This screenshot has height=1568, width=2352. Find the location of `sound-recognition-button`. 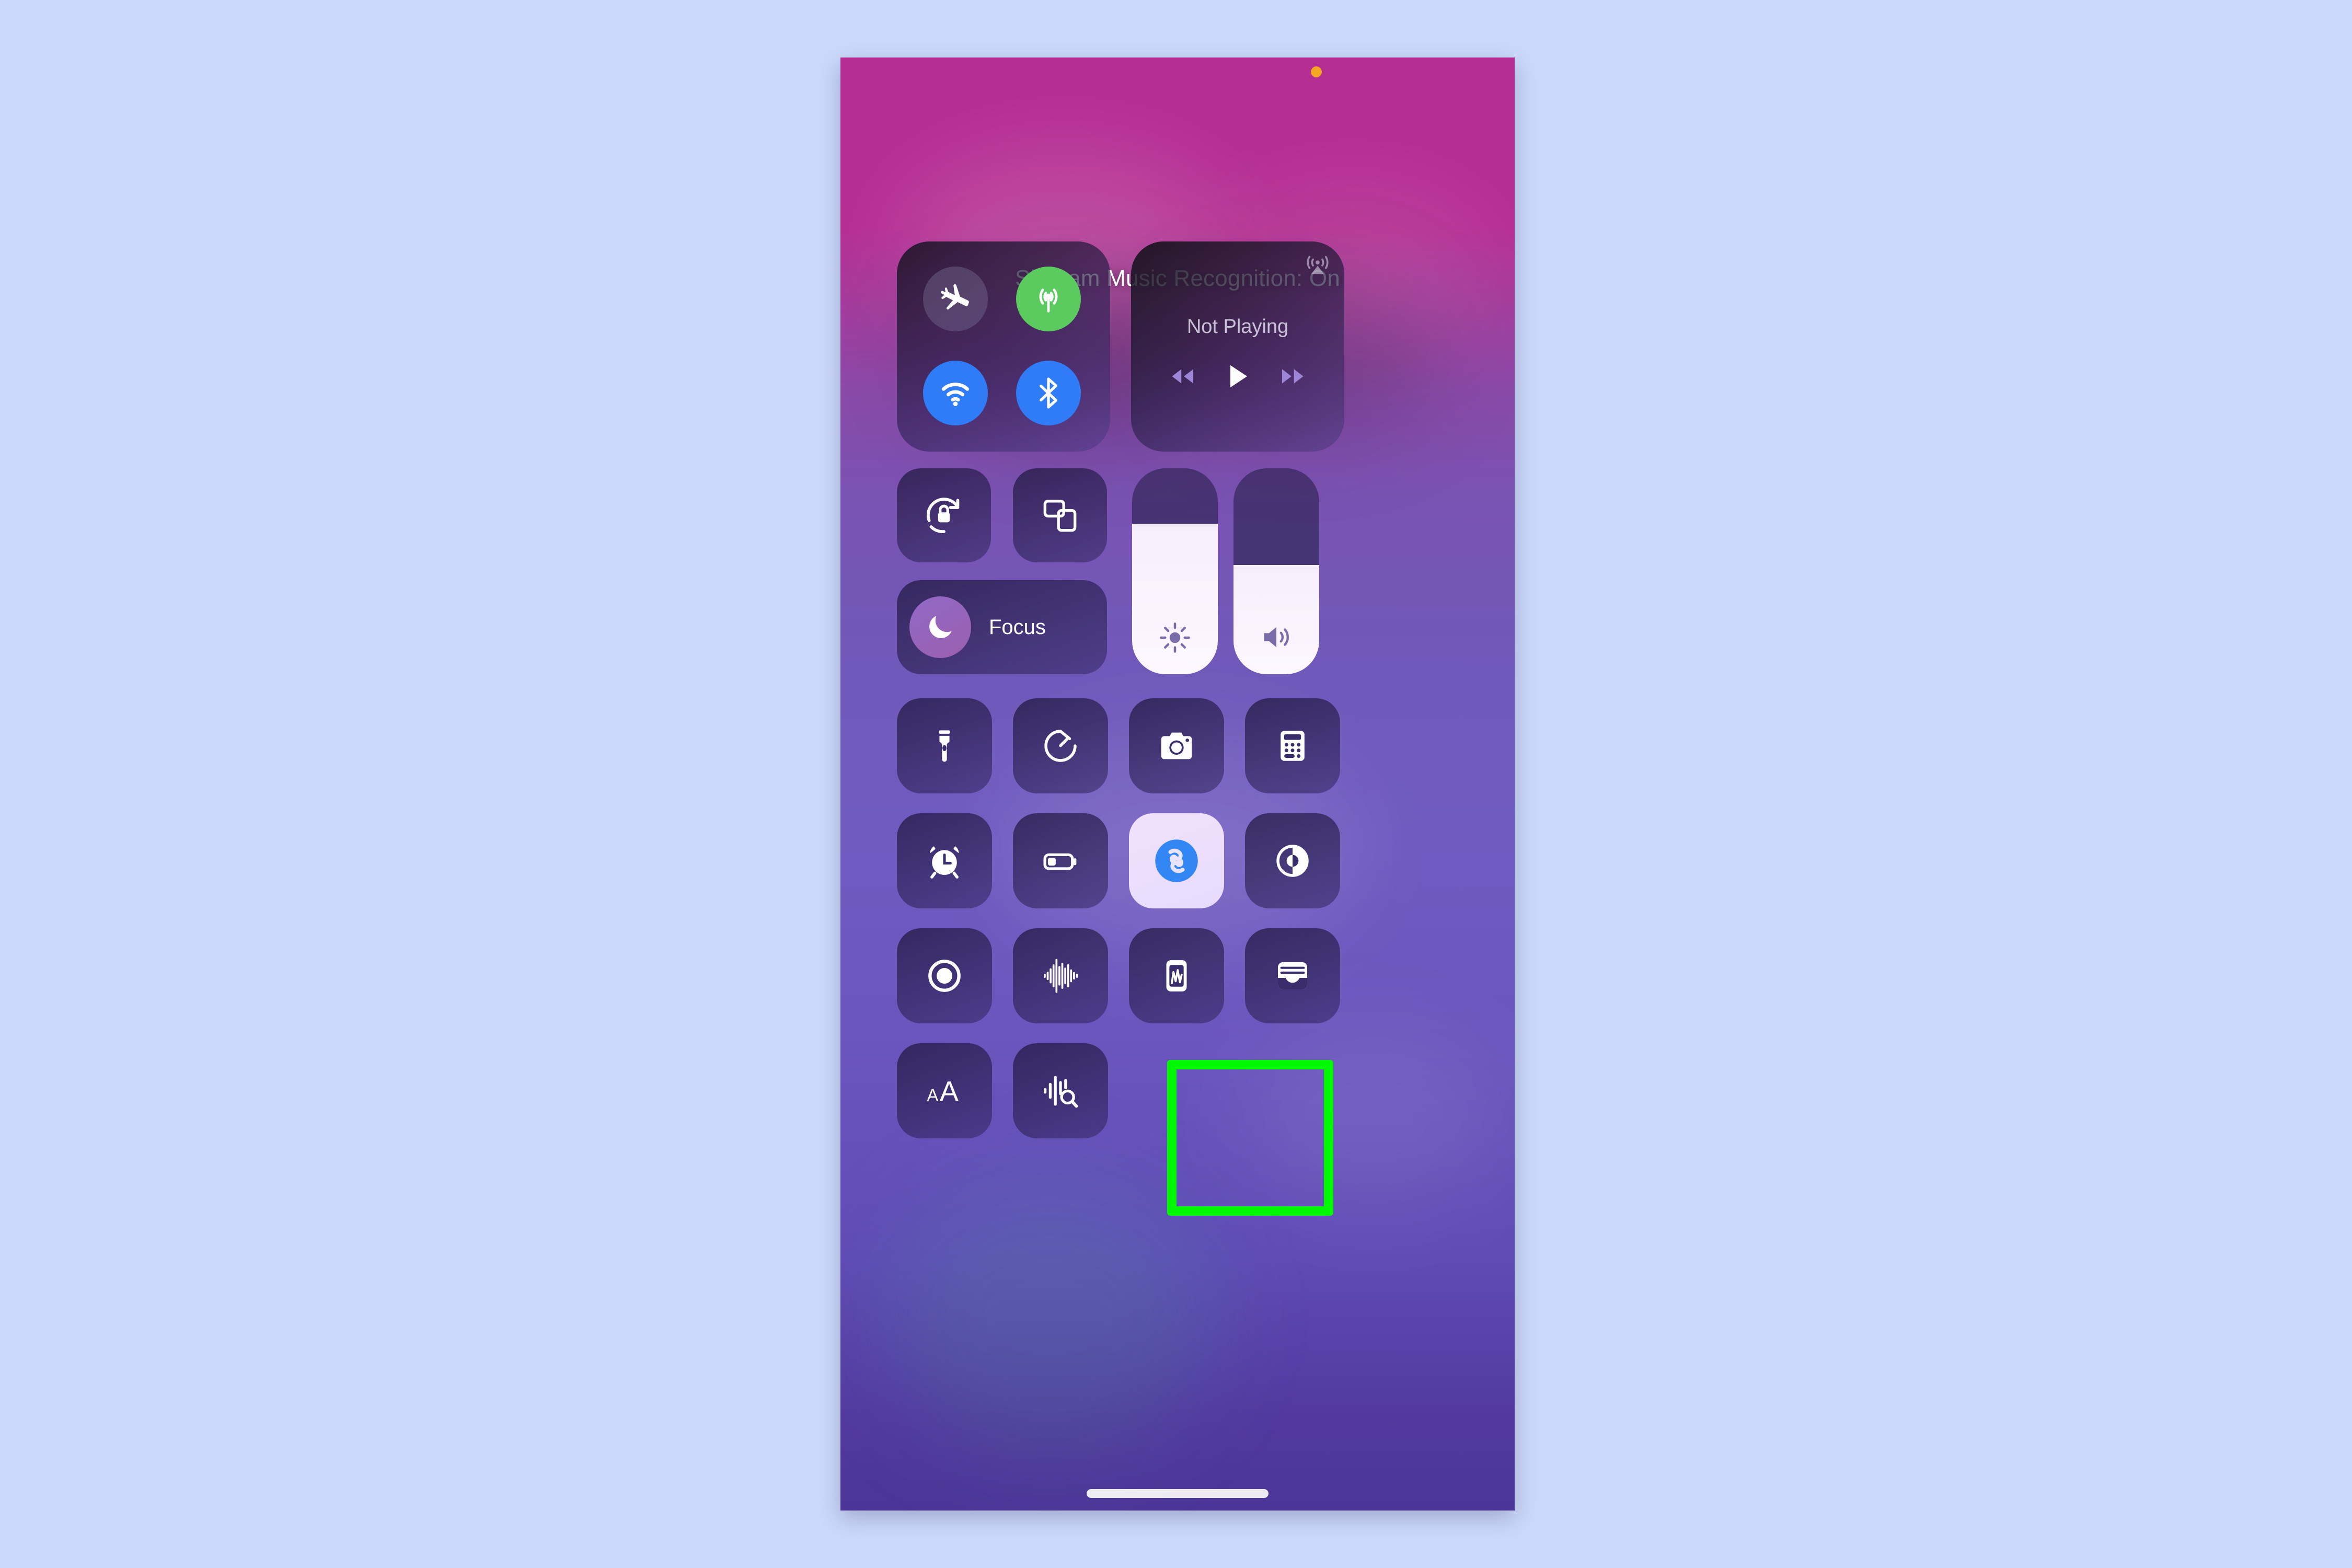

sound-recognition-button is located at coordinates (1060, 1090).